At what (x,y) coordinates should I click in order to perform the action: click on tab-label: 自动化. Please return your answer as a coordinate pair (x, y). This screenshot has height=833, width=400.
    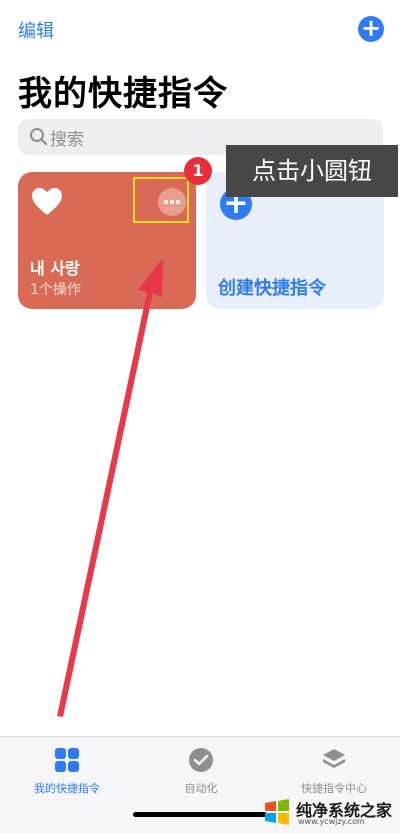
    Looking at the image, I should click on (201, 788).